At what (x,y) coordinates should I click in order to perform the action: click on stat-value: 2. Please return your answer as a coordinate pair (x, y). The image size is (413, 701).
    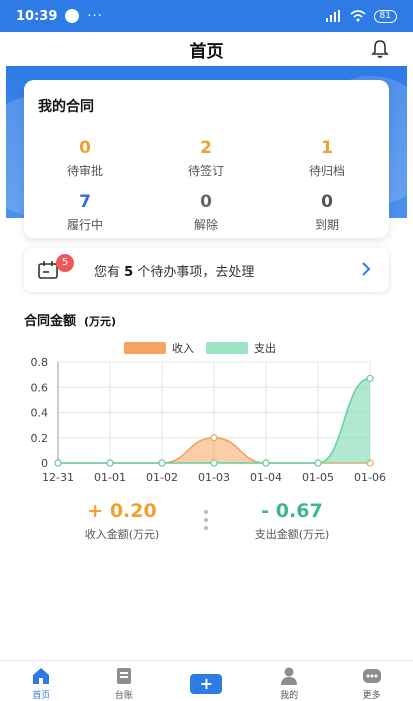
    Looking at the image, I should click on (206, 148).